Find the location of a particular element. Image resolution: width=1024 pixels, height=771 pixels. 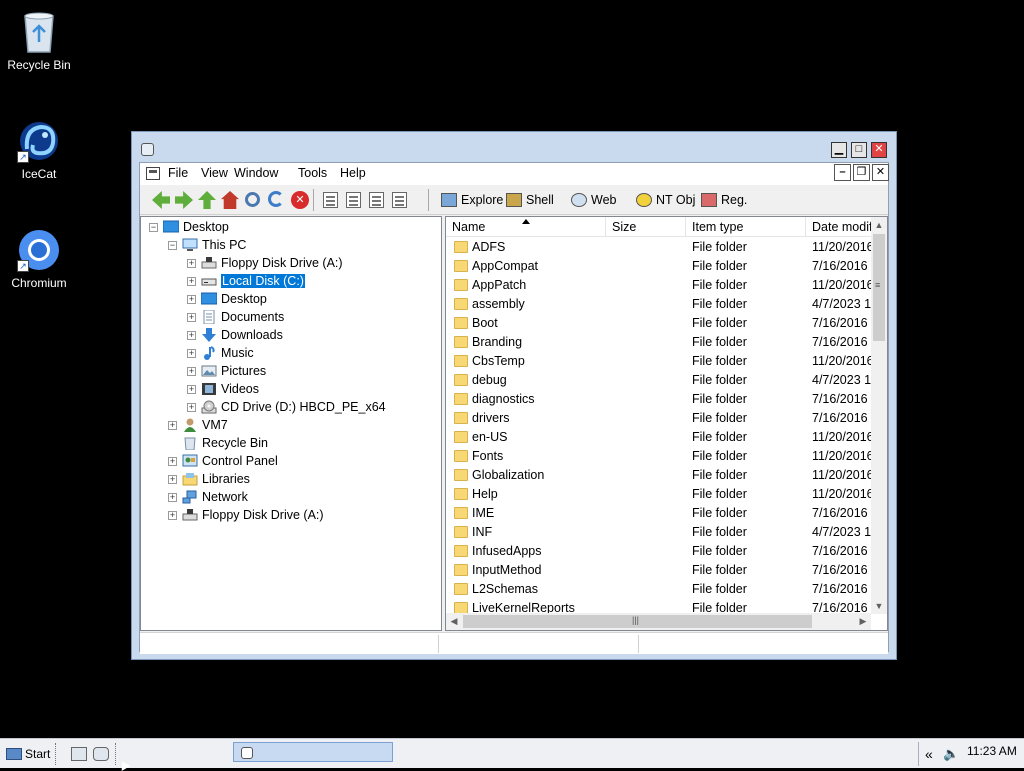

table-row: AppPatch File folder 11/20/2016 is located at coordinates (658, 285).